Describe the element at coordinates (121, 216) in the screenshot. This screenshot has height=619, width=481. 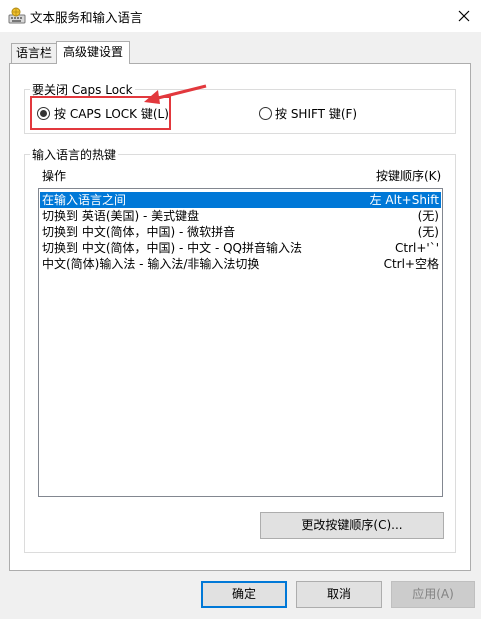
I see `list-item-action: 切换到 英语(美国) - 美式键盘` at that location.